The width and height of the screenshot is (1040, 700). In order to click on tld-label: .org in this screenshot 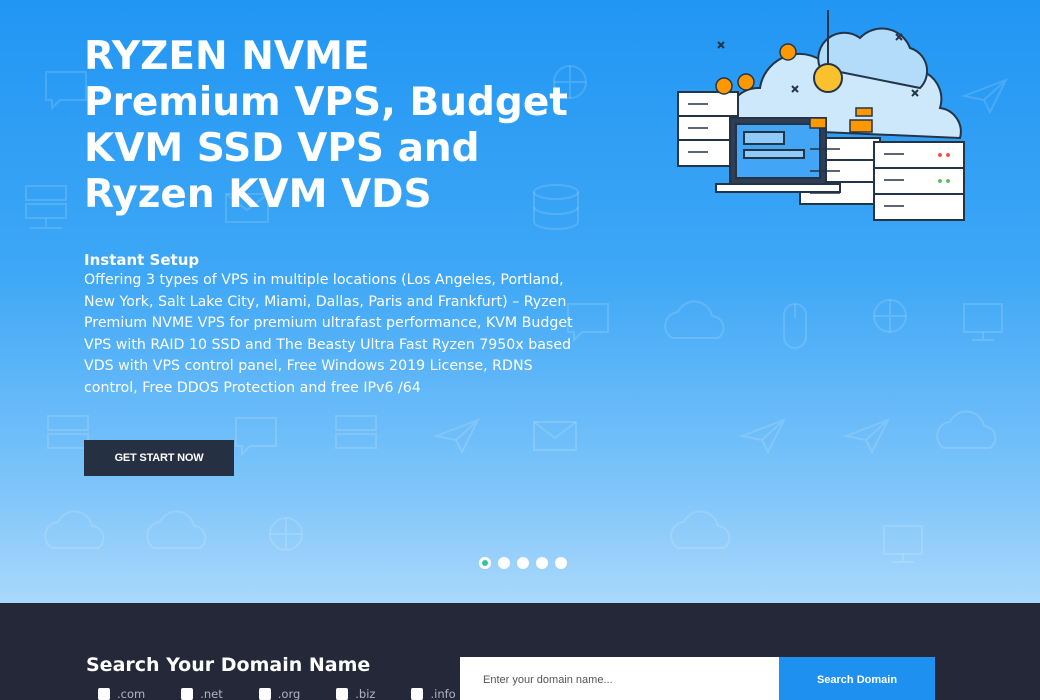, I will do `click(289, 693)`.